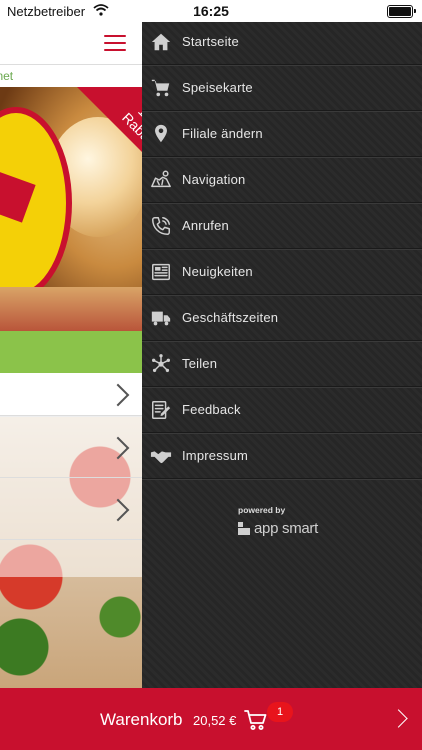  Describe the element at coordinates (71, 76) in the screenshot. I see `open-status-text: ffnet` at that location.